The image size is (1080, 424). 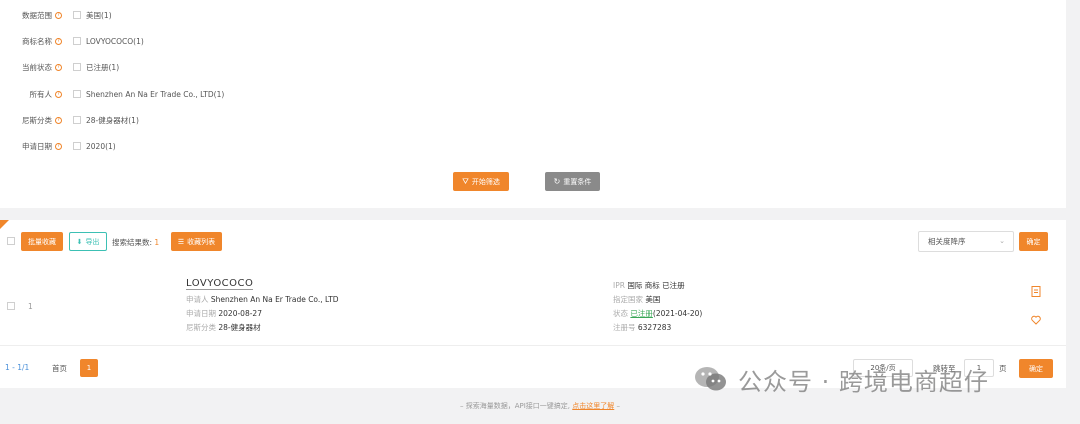 I want to click on watermark-text: 公众号 · 跨境电商超仔, so click(x=863, y=381).